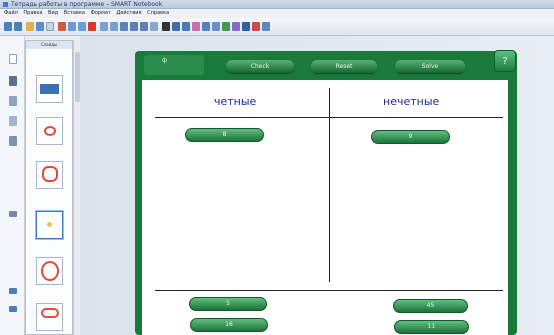 The image size is (554, 335). What do you see at coordinates (30, 26) in the screenshot?
I see `open-icon` at bounding box center [30, 26].